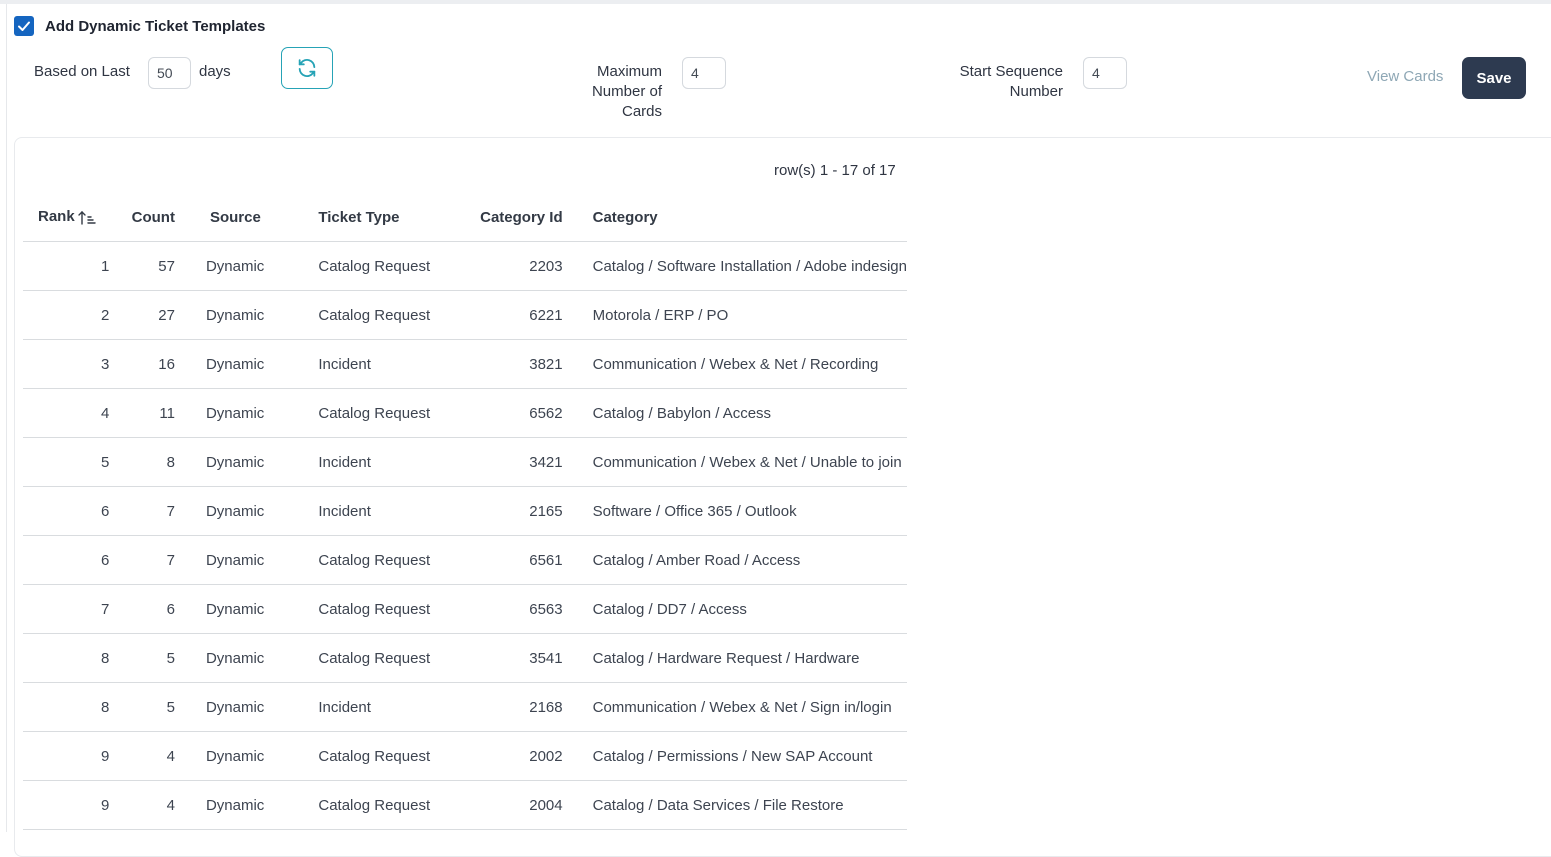 The height and width of the screenshot is (857, 1551). Describe the element at coordinates (66, 805) in the screenshot. I see `cell-rank: 9` at that location.